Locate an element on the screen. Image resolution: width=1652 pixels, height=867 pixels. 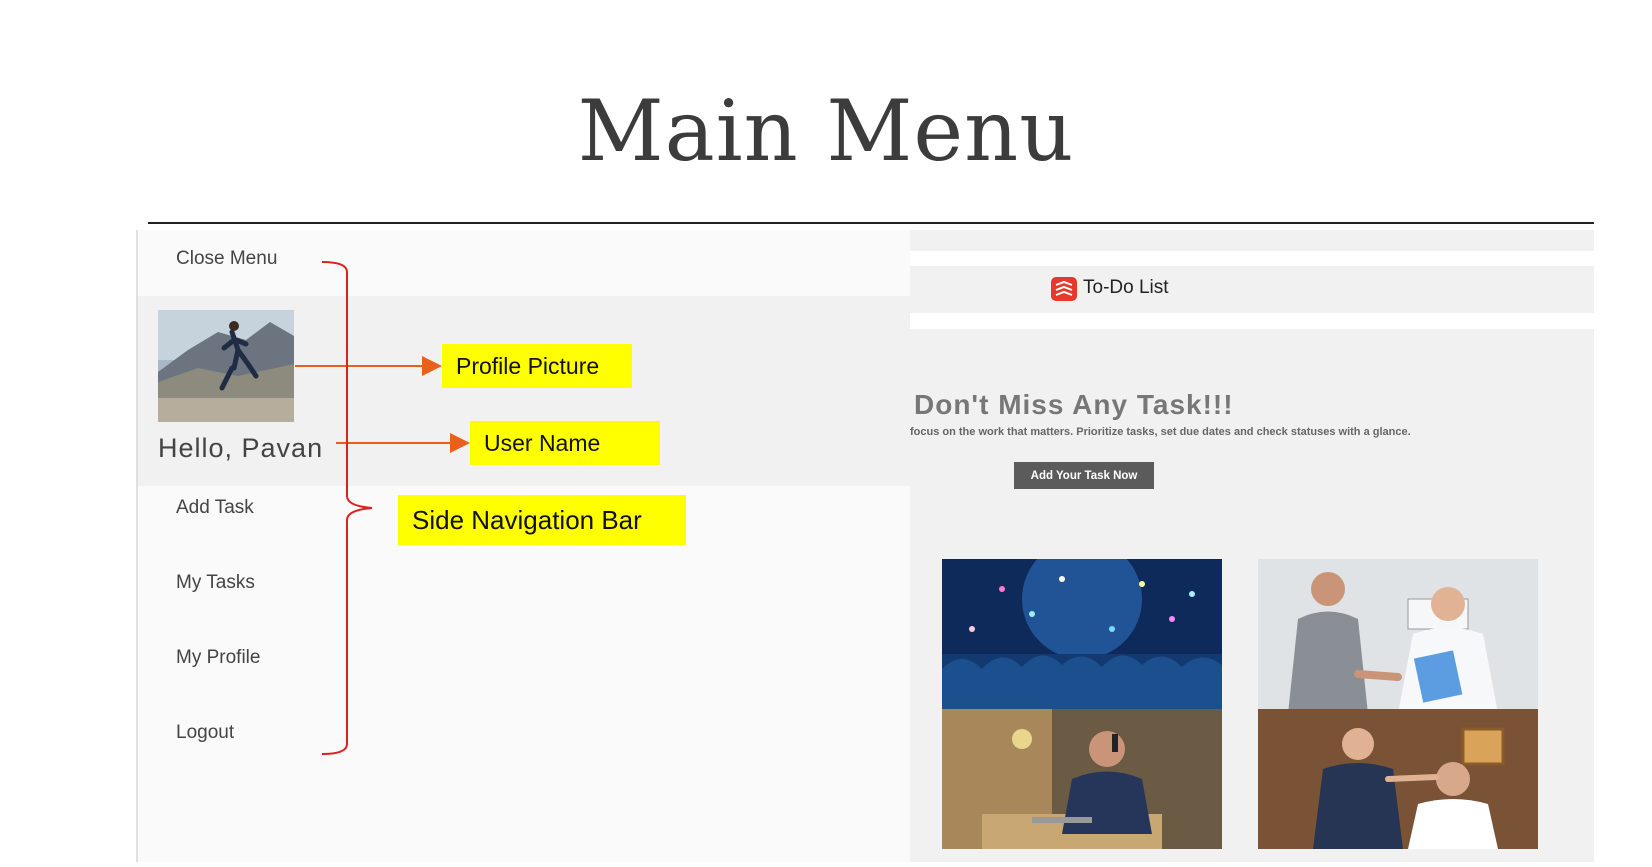
phone-call-photo is located at coordinates (1082, 779).